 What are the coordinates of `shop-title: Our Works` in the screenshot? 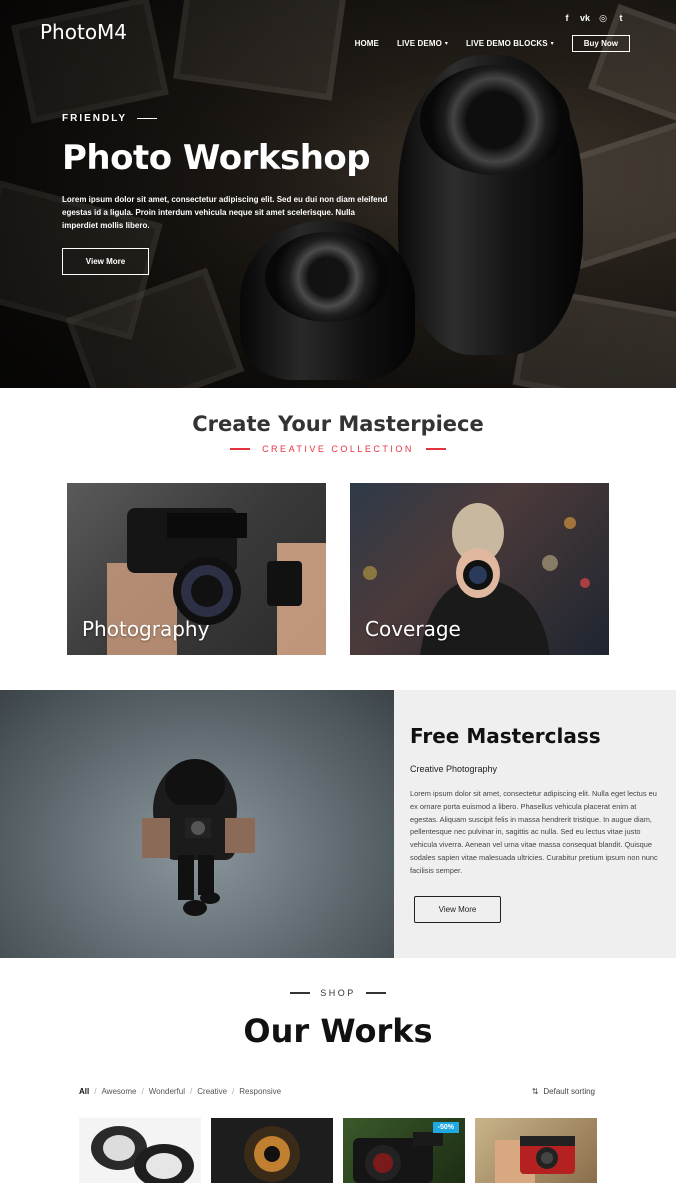 It's located at (338, 1031).